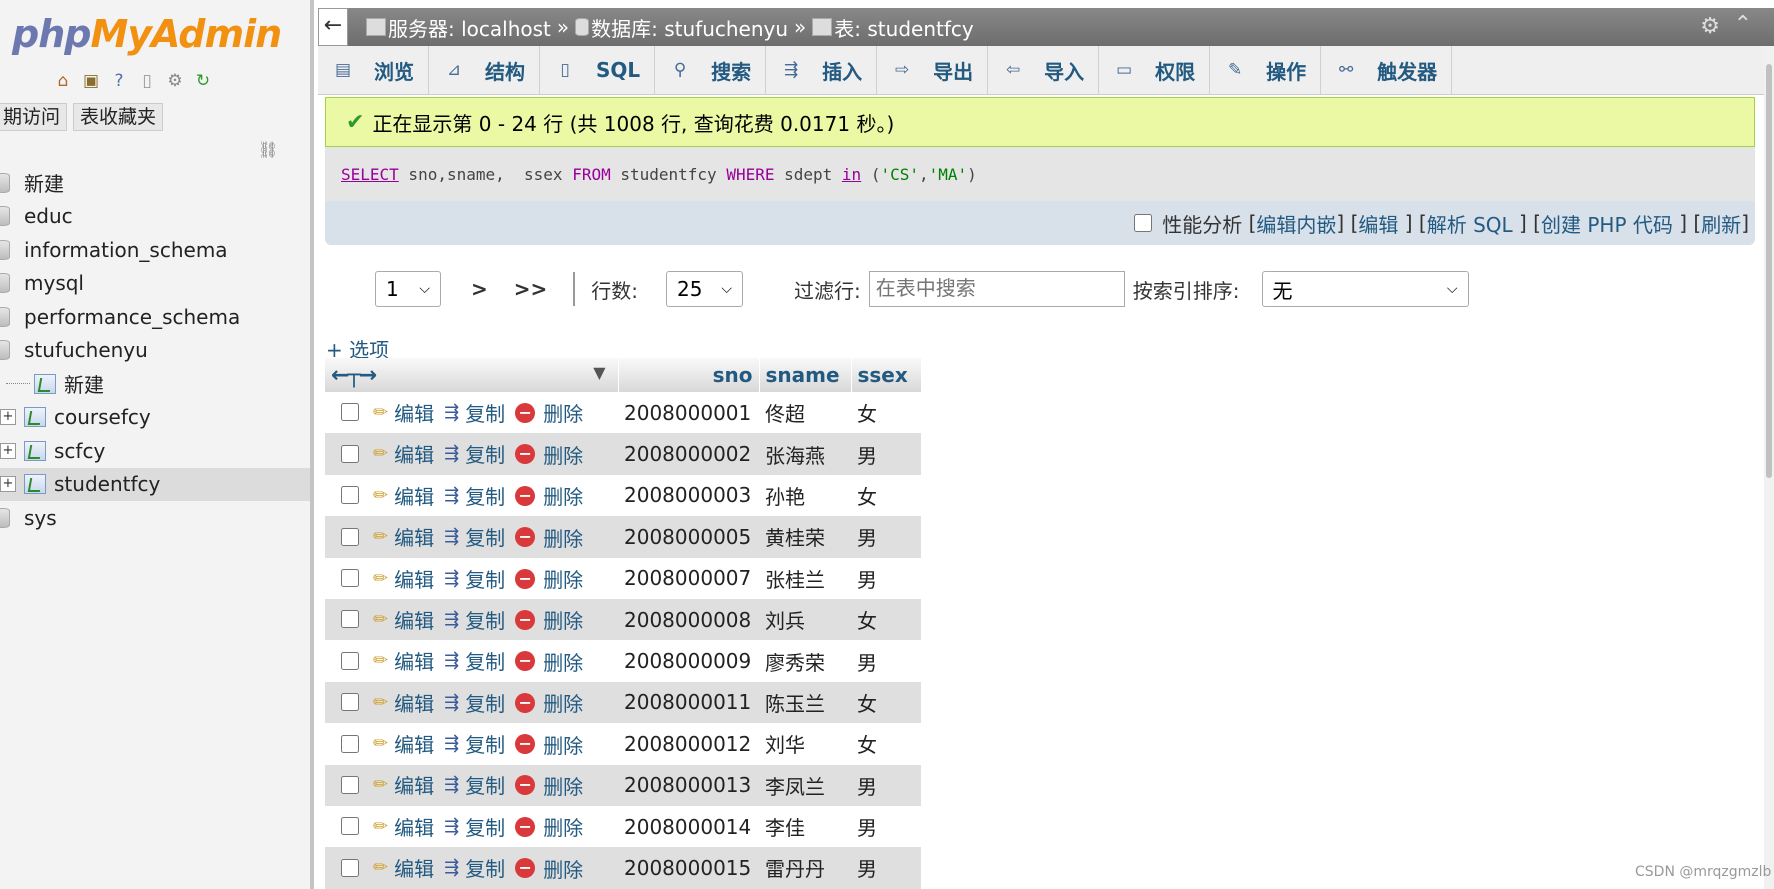 The height and width of the screenshot is (889, 1774). What do you see at coordinates (689, 27) in the screenshot?
I see `breadcrumb-database: 数据库: stufuchenyu` at bounding box center [689, 27].